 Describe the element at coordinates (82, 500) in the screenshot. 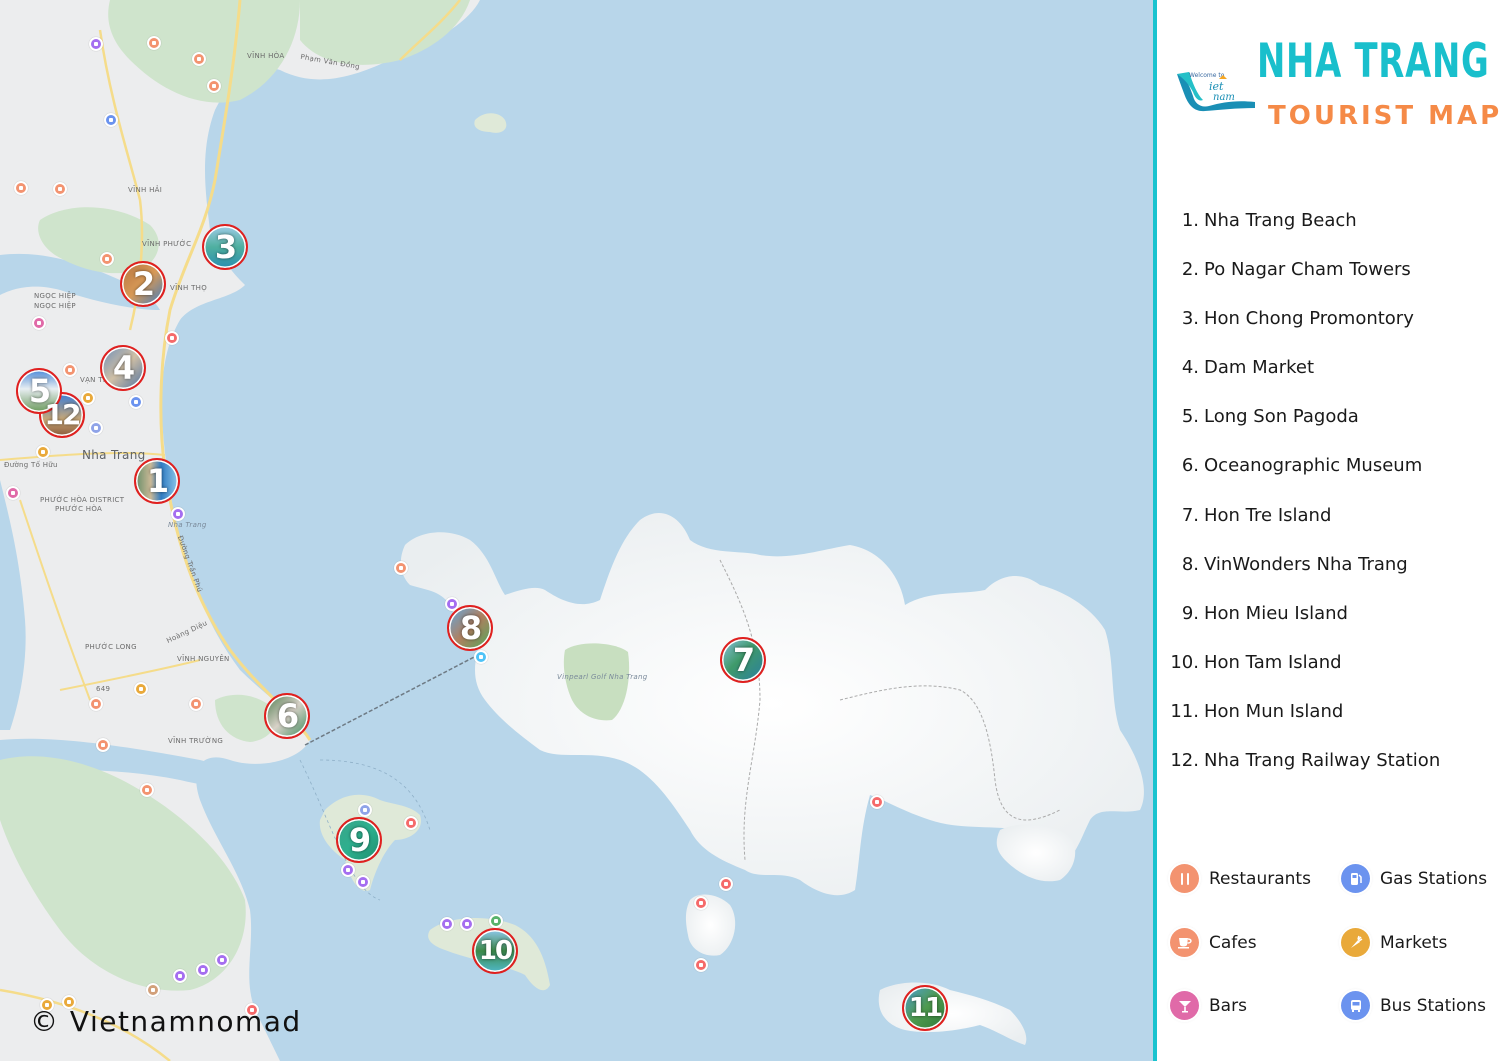

I see `label-phuoc-hoa-district: PHƯỚC HÒA DISTRICT` at that location.